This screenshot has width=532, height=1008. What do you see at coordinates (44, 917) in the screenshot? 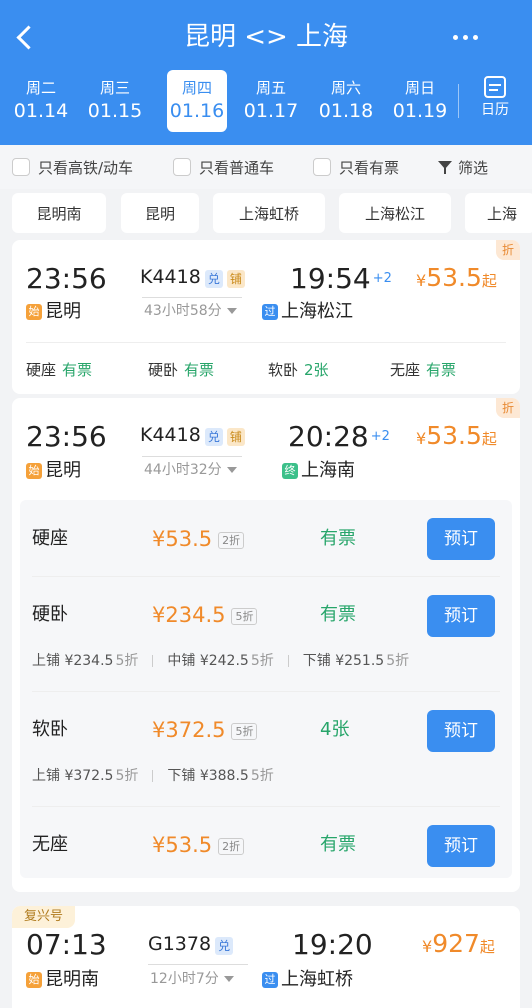
I see `fuxing-label: 复兴号` at bounding box center [44, 917].